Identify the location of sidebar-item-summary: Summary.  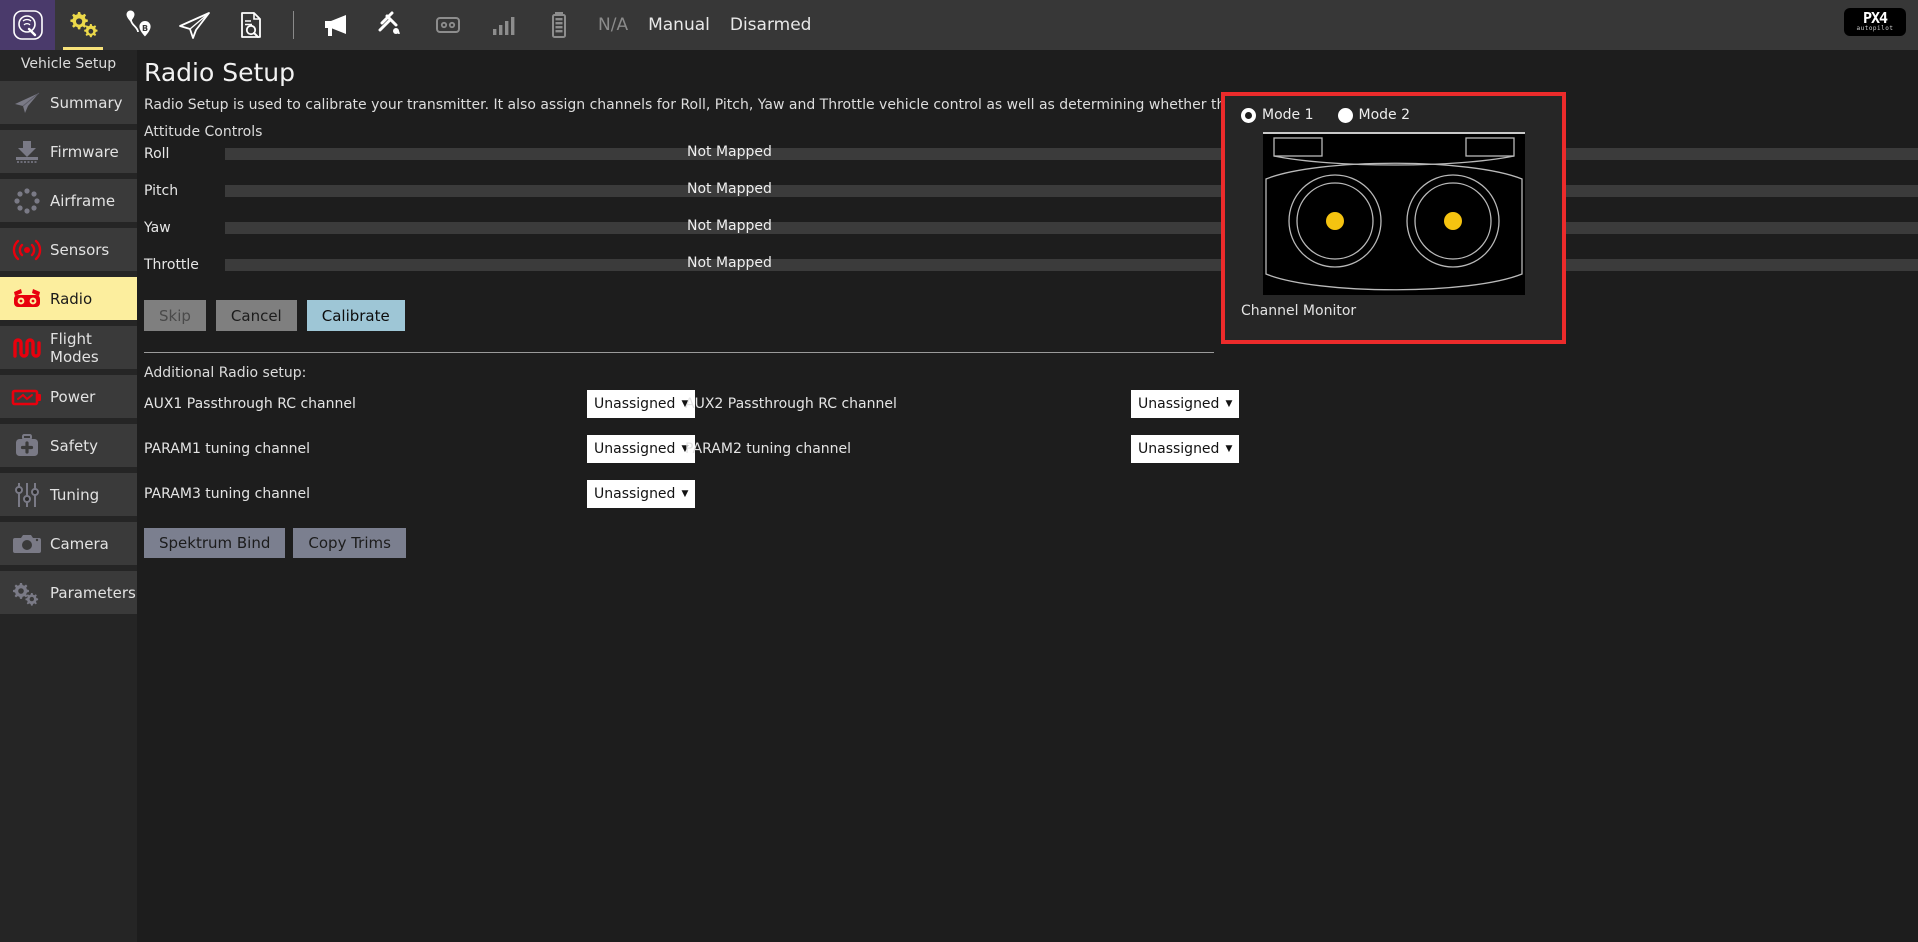
(68, 102).